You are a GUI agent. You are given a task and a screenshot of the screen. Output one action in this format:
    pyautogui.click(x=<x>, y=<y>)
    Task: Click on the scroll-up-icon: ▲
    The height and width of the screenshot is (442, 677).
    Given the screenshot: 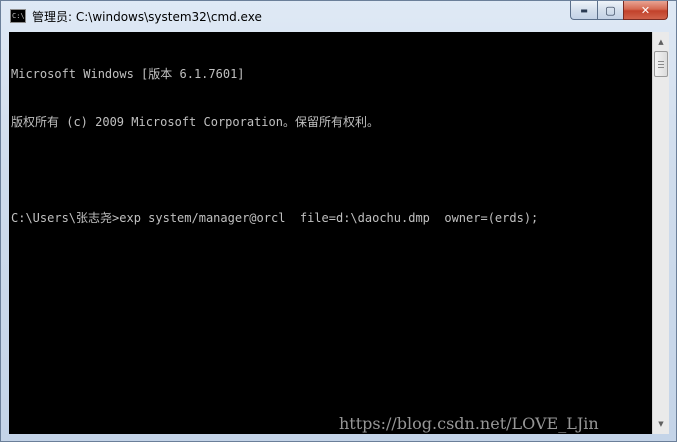 What is the action you would take?
    pyautogui.click(x=661, y=42)
    